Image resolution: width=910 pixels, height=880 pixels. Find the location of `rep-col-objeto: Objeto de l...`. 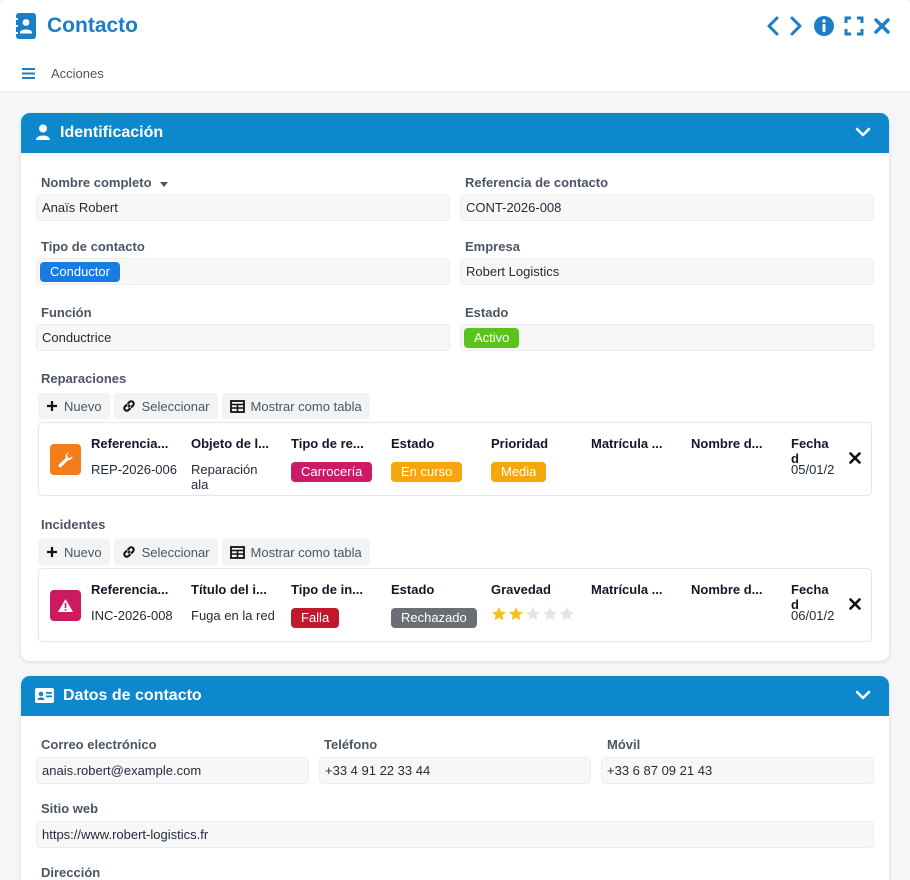

rep-col-objeto: Objeto de l... is located at coordinates (230, 443).